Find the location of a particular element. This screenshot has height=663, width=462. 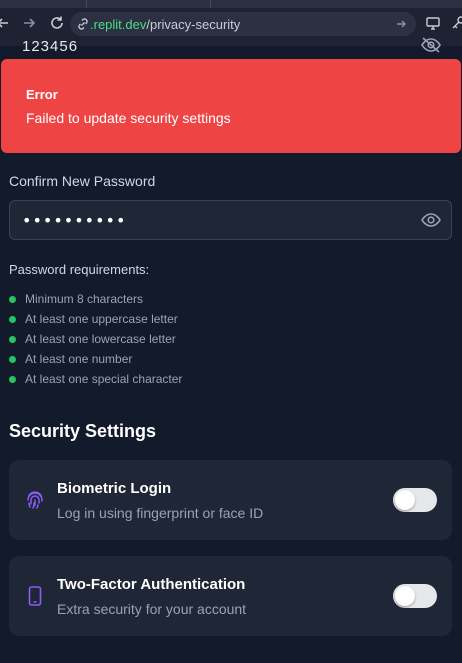

eye-icon is located at coordinates (431, 220).